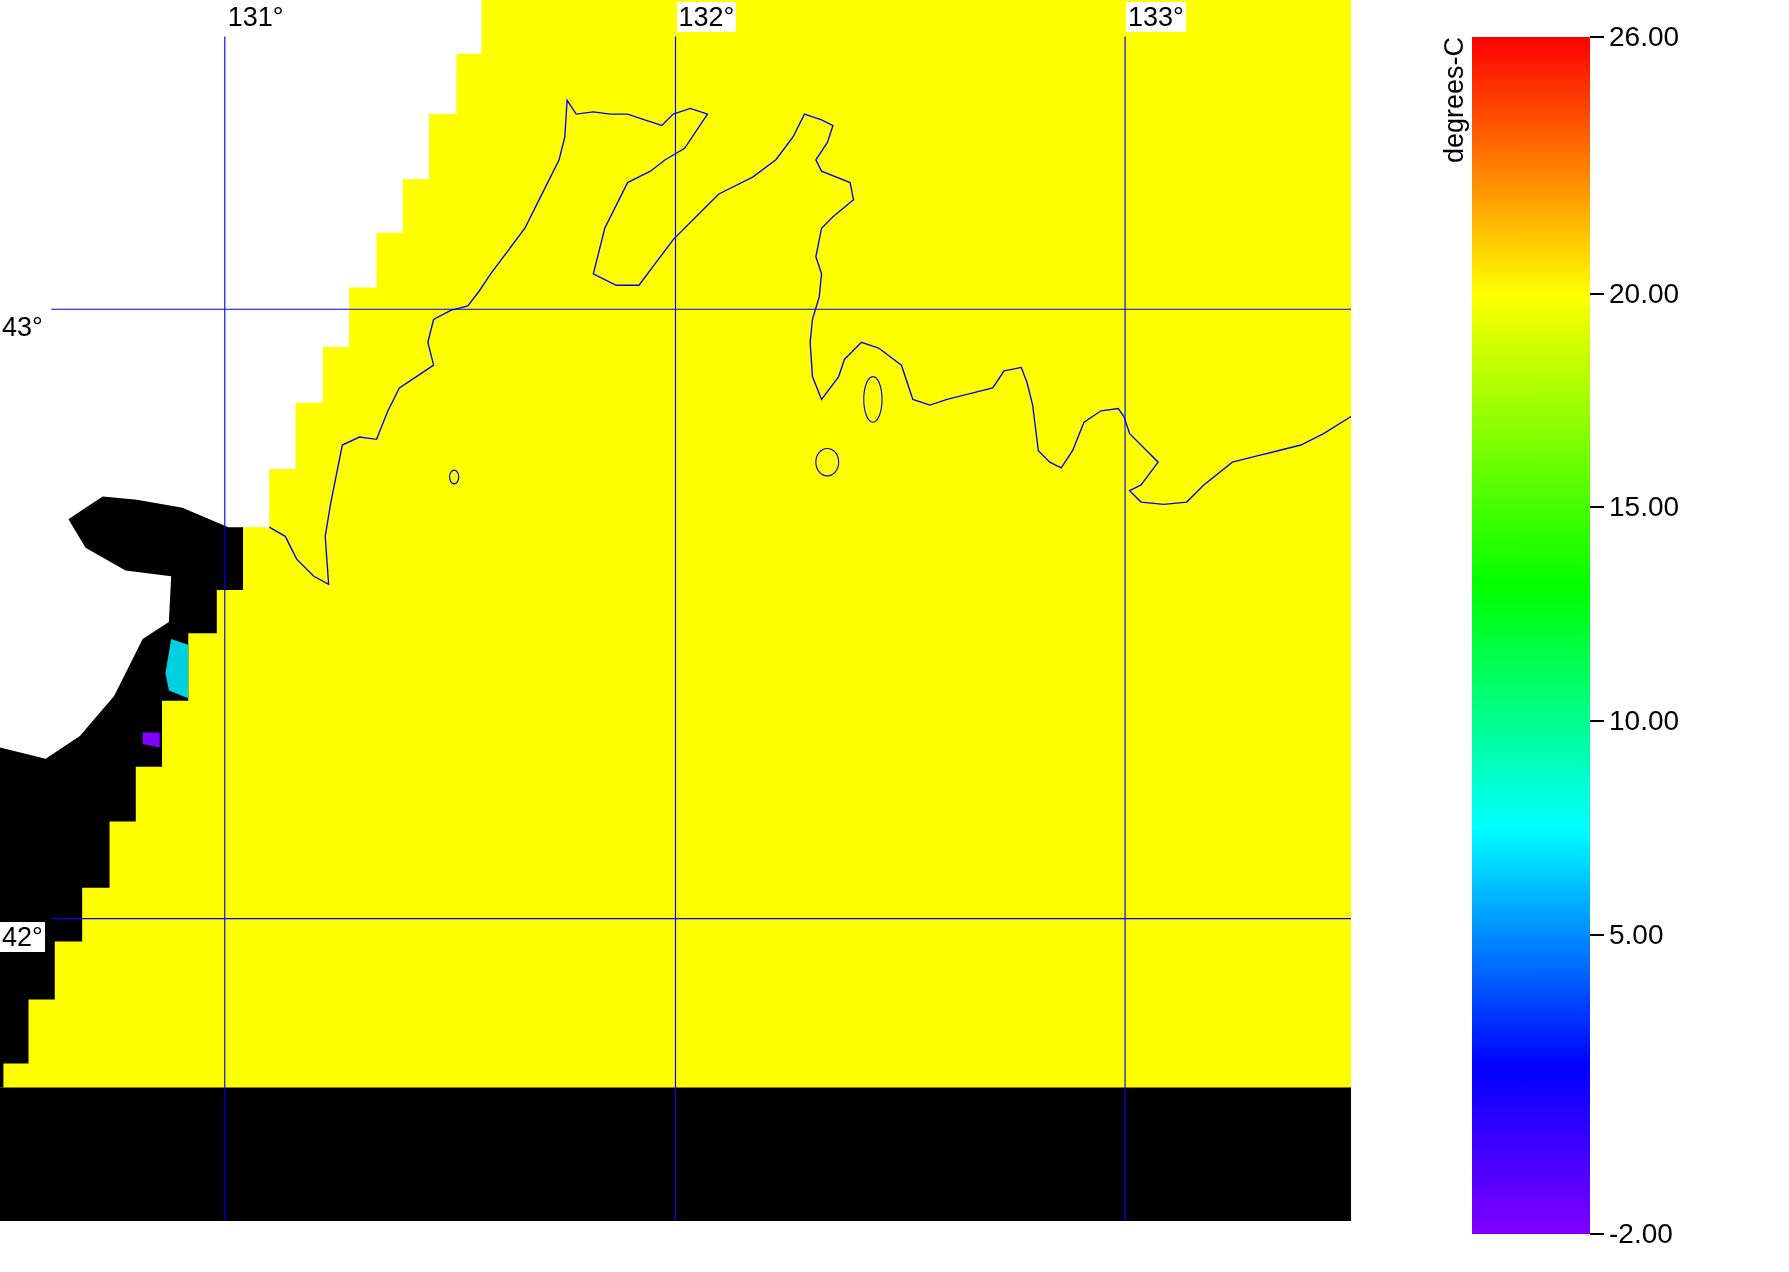  Describe the element at coordinates (1644, 507) in the screenshot. I see `tick-label: 15.00` at that location.